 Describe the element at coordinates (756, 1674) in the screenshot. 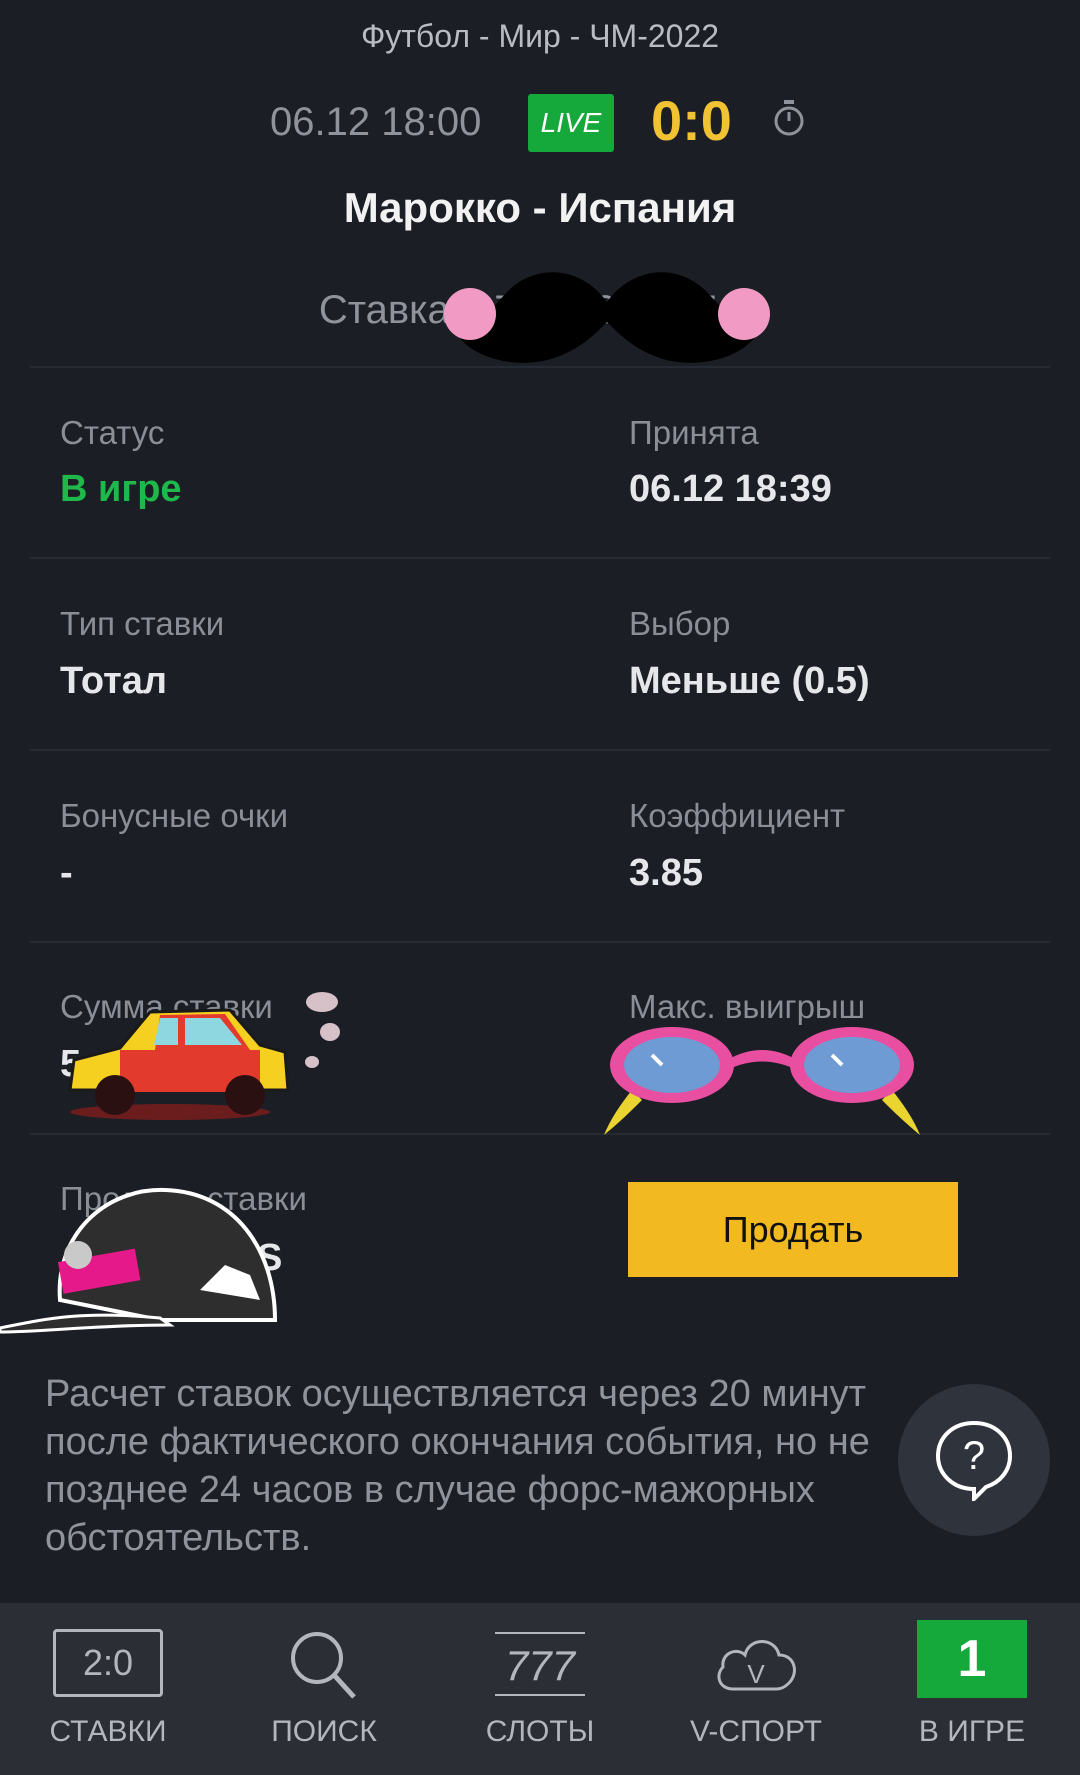

I see `svg-text: V` at that location.